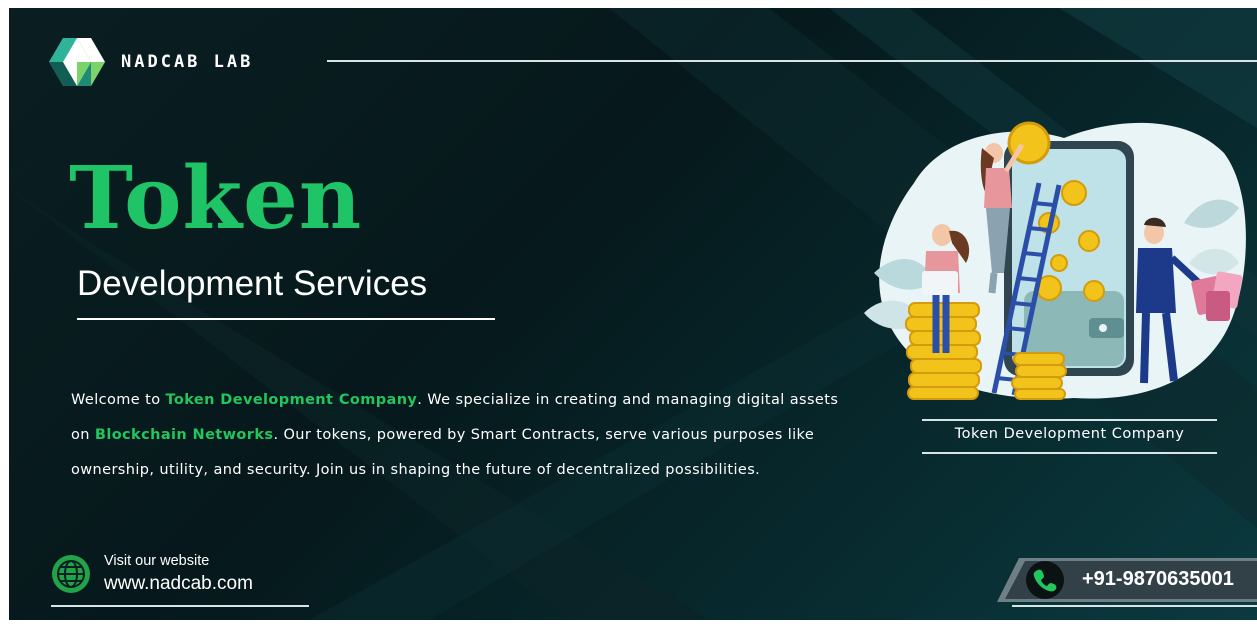 The width and height of the screenshot is (1257, 627). What do you see at coordinates (157, 561) in the screenshot?
I see `website-label: Visit our website` at bounding box center [157, 561].